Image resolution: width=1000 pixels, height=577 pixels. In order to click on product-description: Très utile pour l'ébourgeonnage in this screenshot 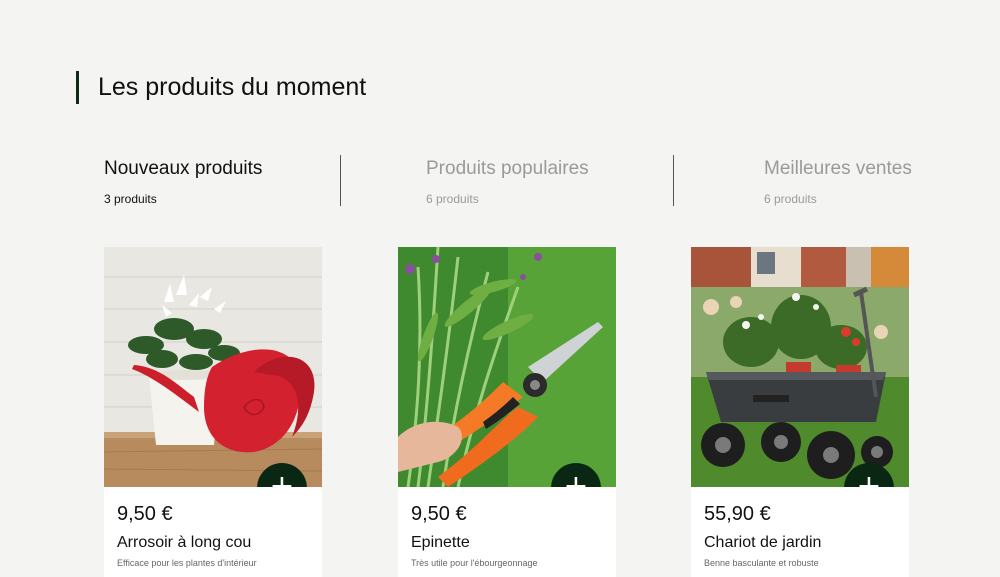, I will do `click(474, 563)`.